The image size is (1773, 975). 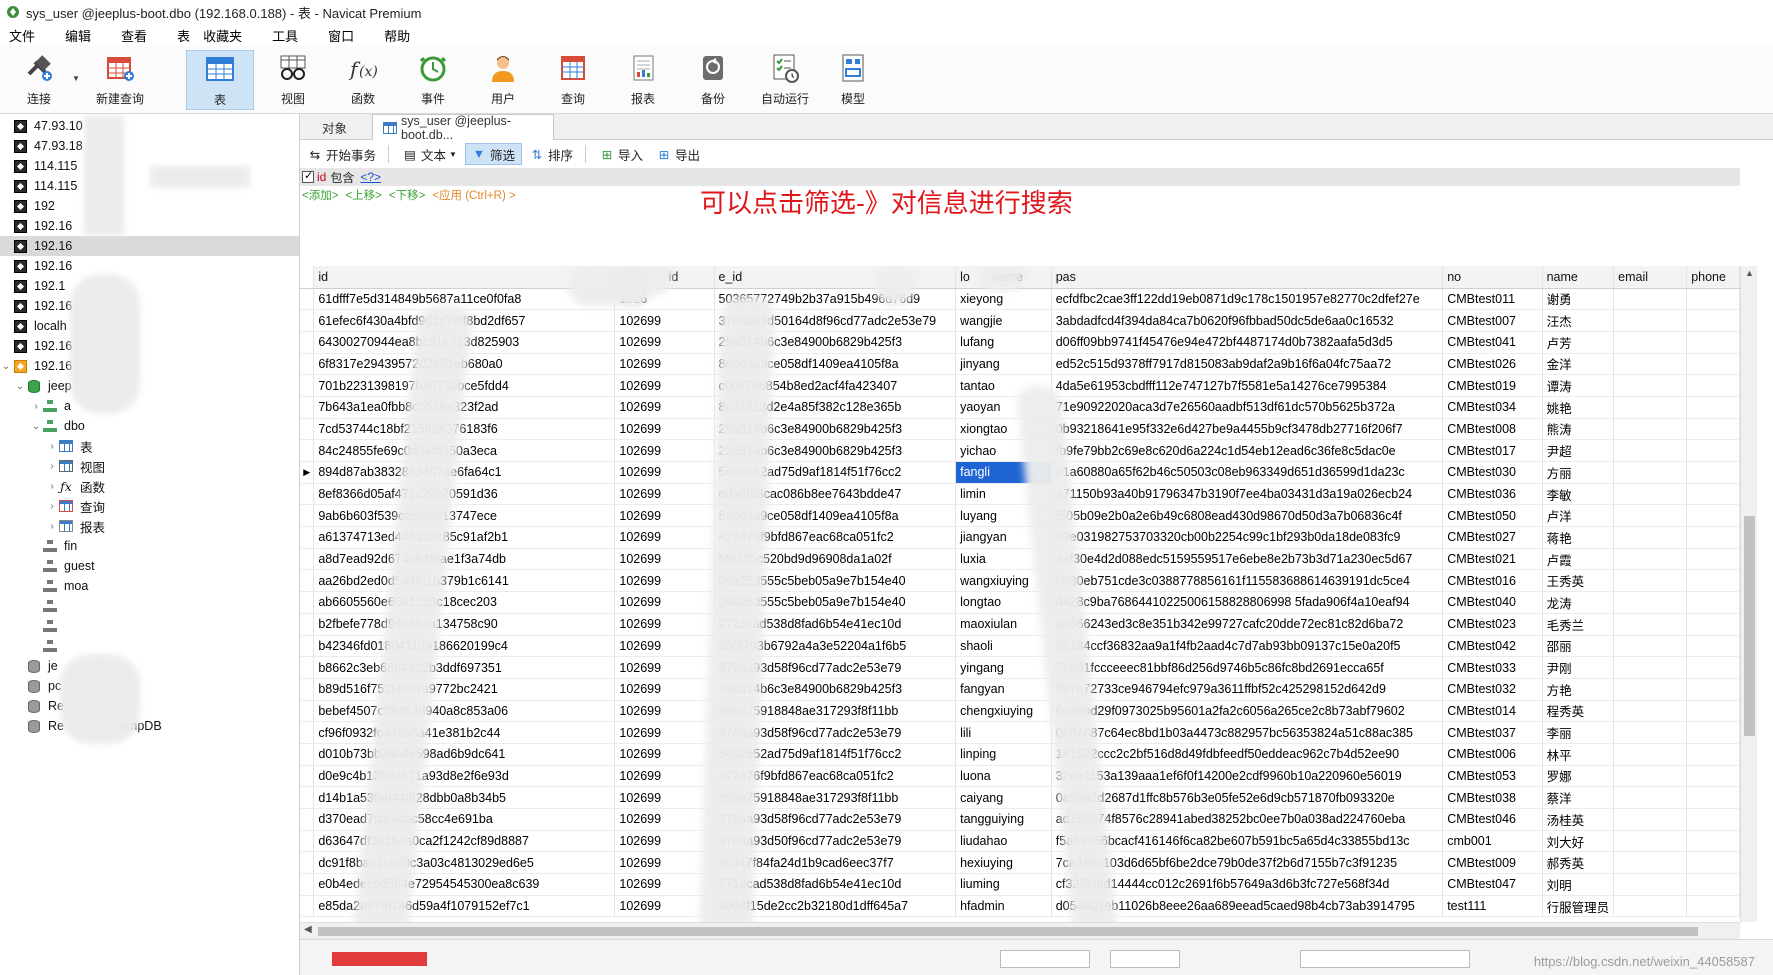 I want to click on cell-name: 卢洋, so click(x=1578, y=516).